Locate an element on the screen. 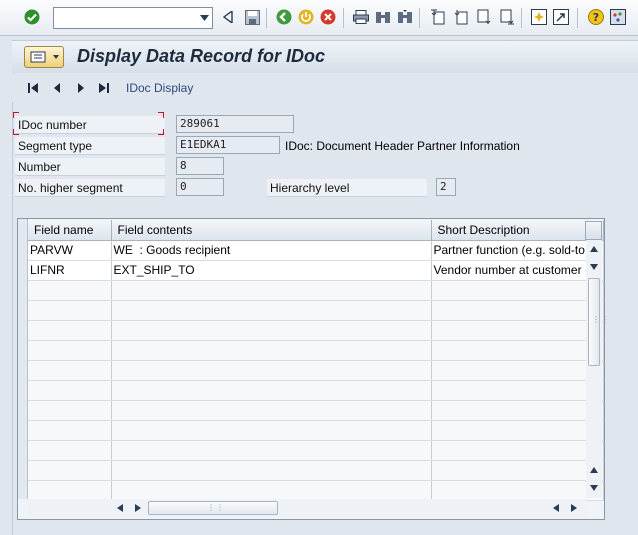 This screenshot has height=535, width=638. command-field is located at coordinates (133, 18).